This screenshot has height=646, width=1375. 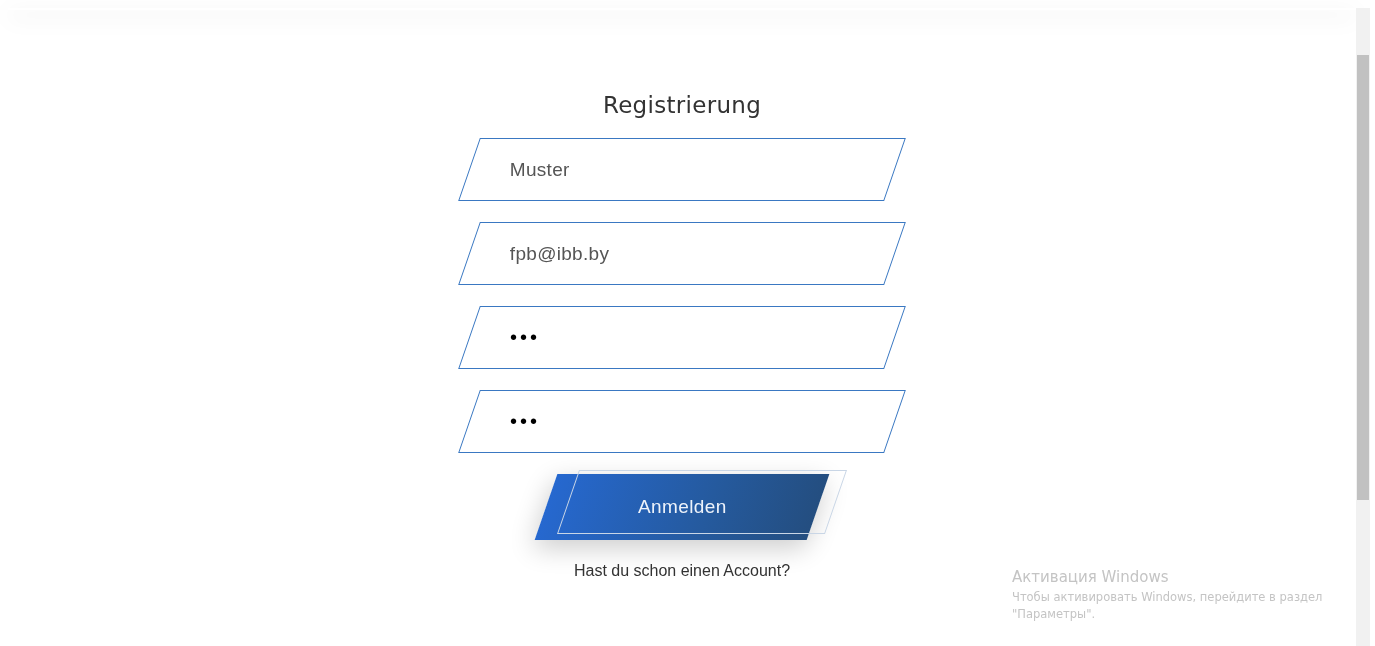 I want to click on scrollbar, so click(x=1363, y=327).